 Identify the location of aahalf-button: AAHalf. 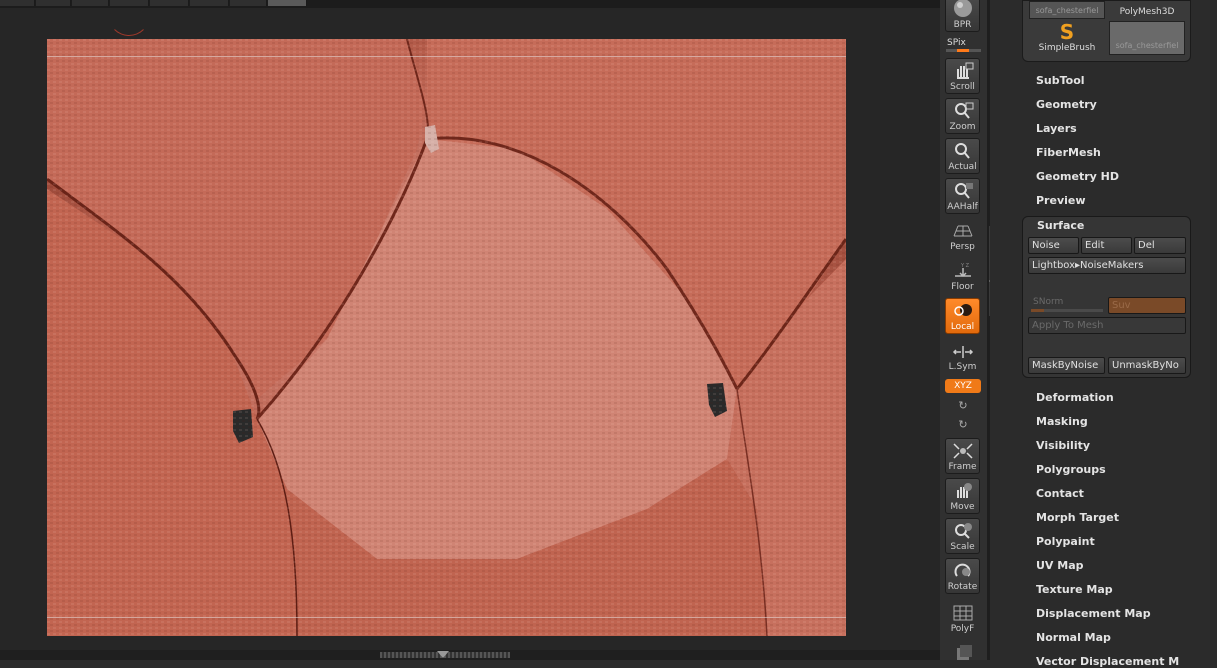
(962, 196).